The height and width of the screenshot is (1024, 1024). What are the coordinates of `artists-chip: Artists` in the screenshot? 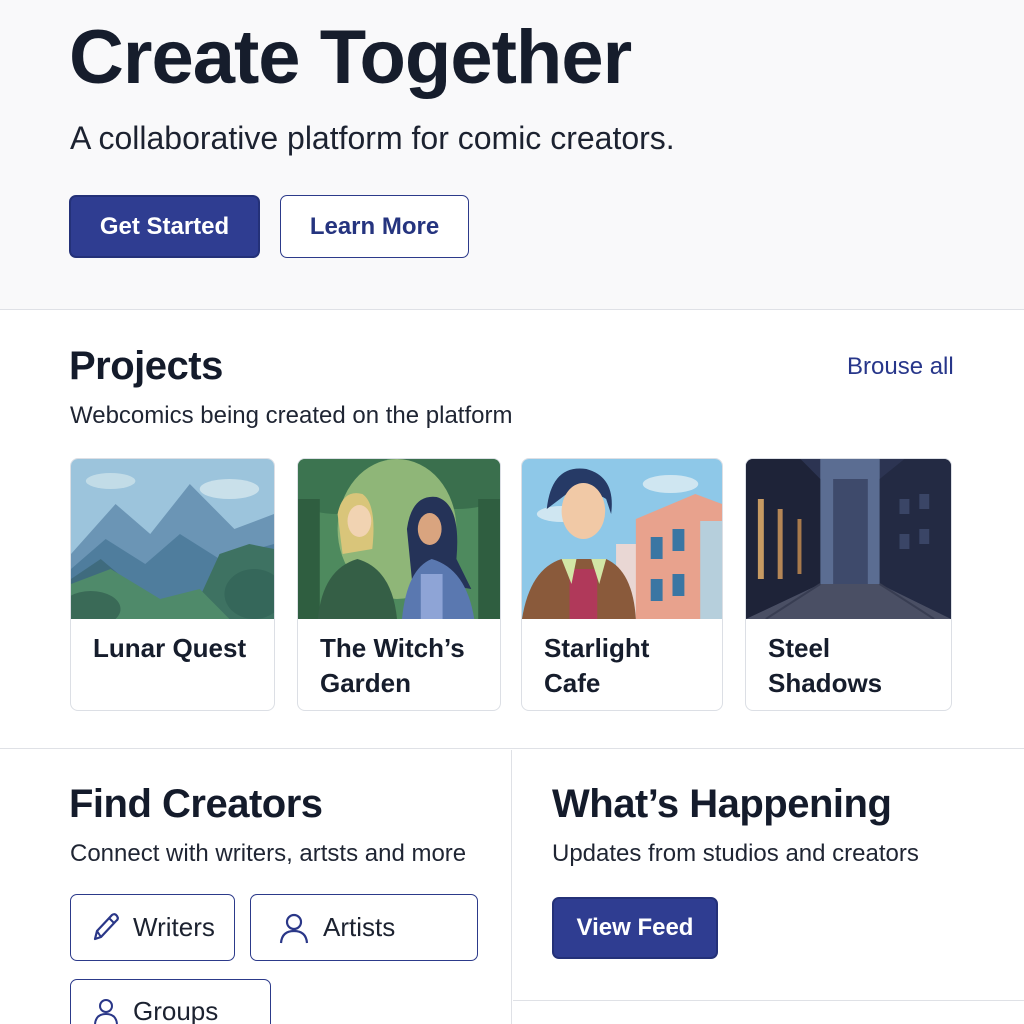 It's located at (364, 927).